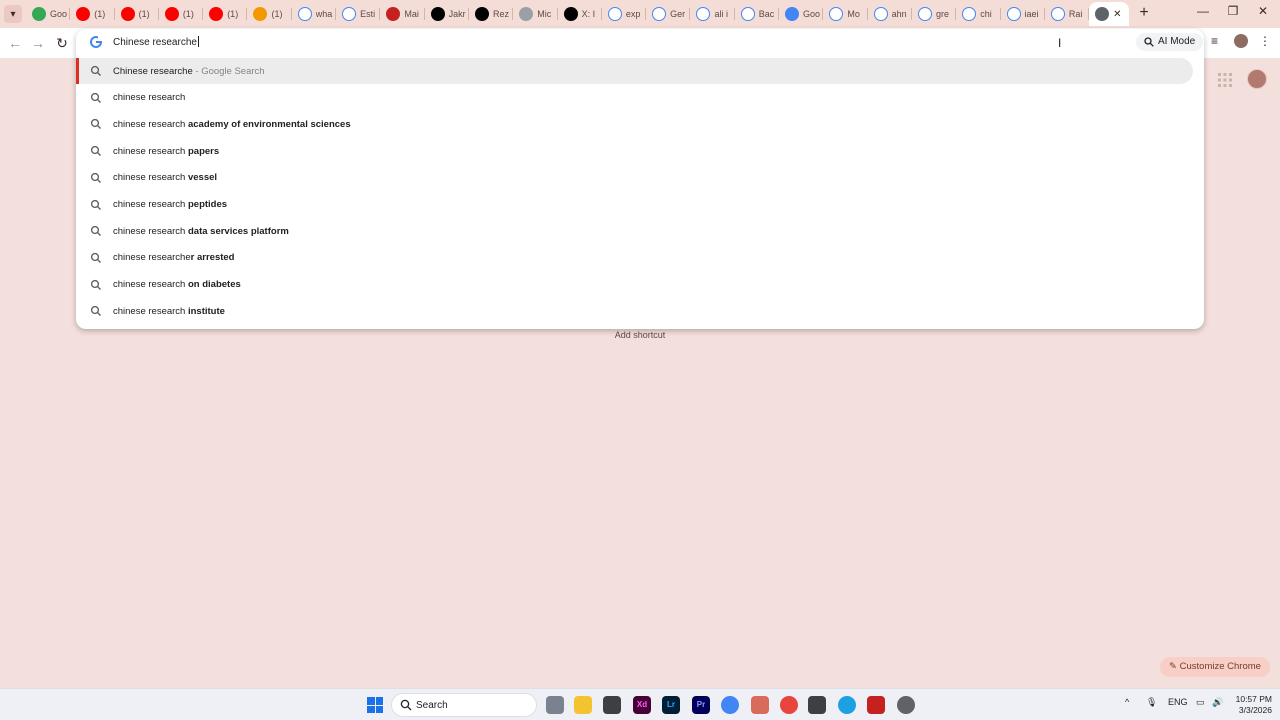 This screenshot has height=720, width=1280. What do you see at coordinates (634, 98) in the screenshot?
I see `suggestion-item: chinese research` at bounding box center [634, 98].